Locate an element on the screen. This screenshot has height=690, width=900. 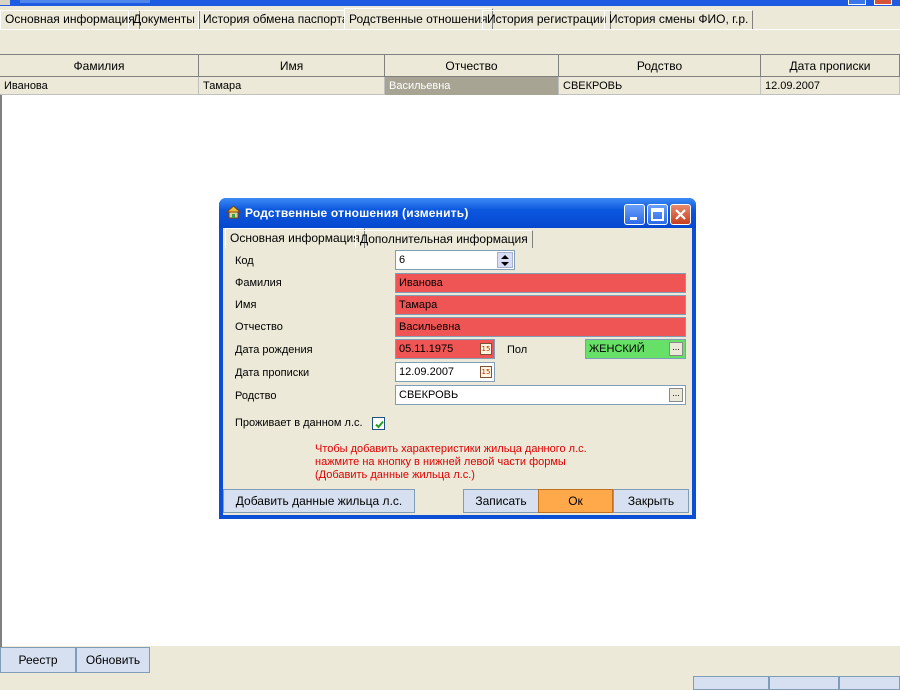
app-title-fragment is located at coordinates (85, 1).